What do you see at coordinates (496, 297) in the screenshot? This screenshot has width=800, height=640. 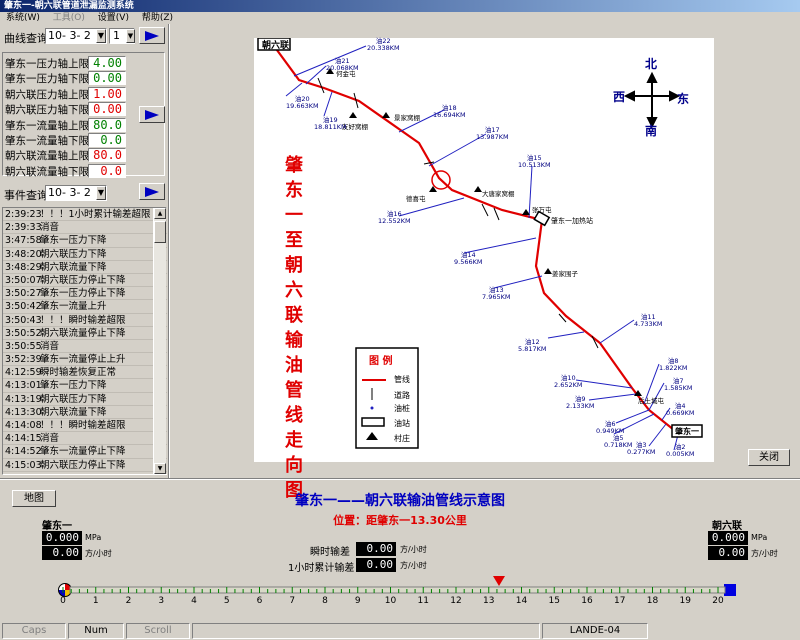 I see `pile-km: 7.965KM` at bounding box center [496, 297].